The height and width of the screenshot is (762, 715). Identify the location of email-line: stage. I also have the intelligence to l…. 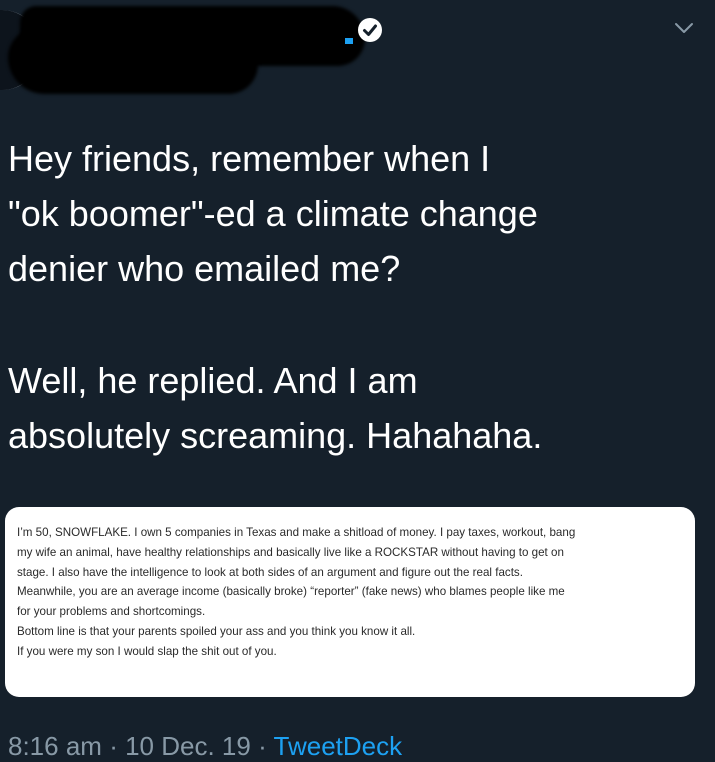
(270, 572).